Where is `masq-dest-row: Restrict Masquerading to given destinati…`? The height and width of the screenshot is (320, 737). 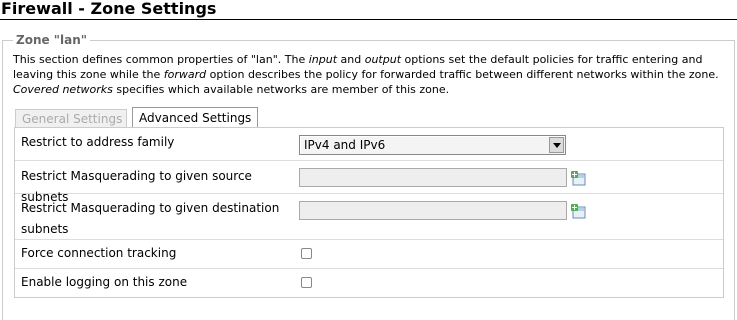
masq-dest-row: Restrict Masquerading to given destinati… is located at coordinates (369, 217).